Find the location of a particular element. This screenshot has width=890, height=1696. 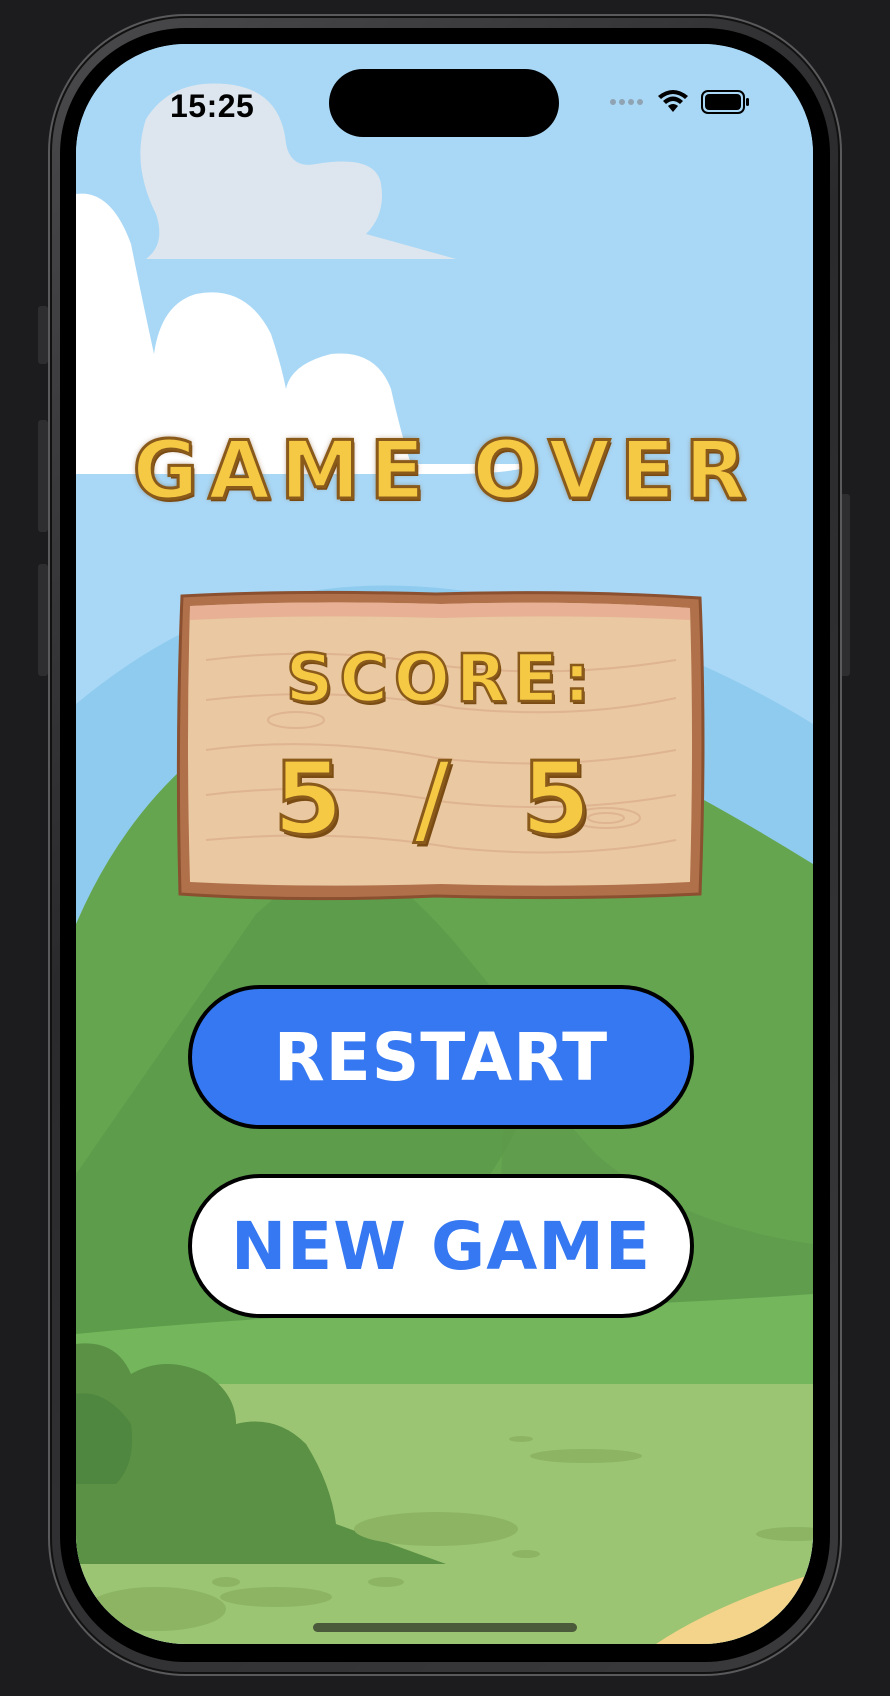

volume-down-button is located at coordinates (43, 620).